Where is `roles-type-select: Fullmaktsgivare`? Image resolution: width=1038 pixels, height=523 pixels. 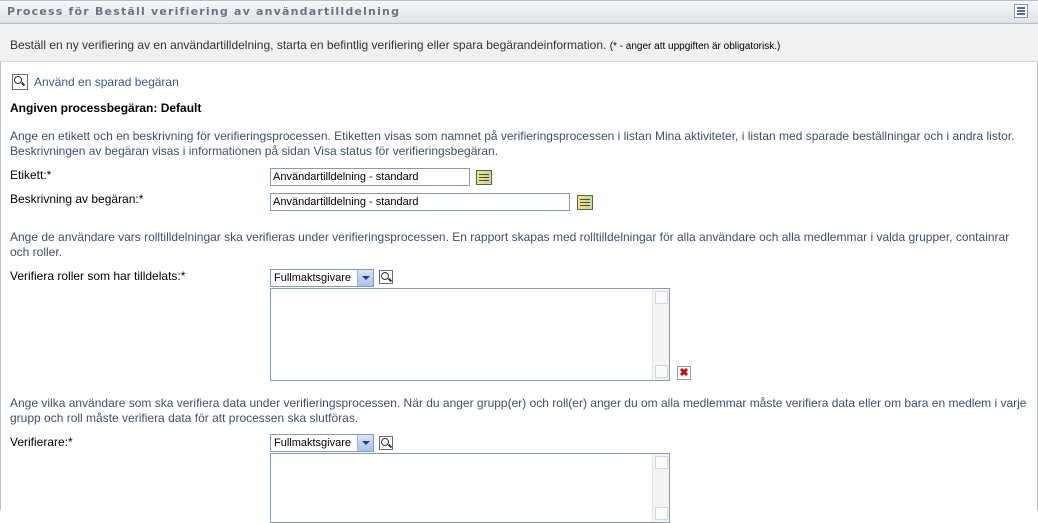 roles-type-select: Fullmaktsgivare is located at coordinates (322, 278).